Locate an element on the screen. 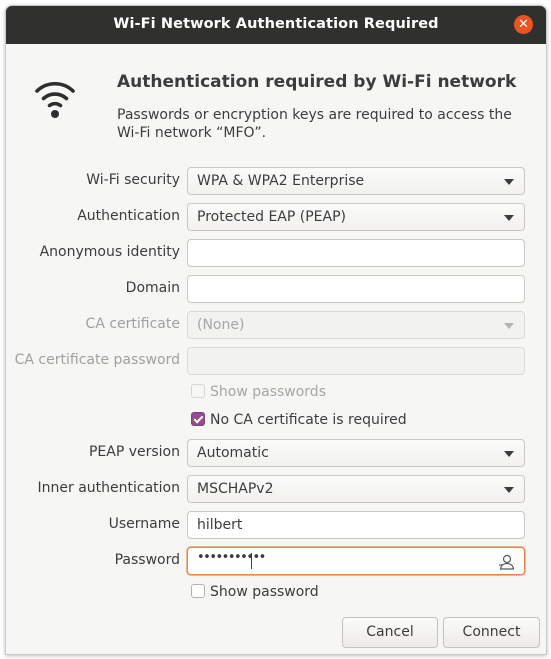 Image resolution: width=551 pixels, height=659 pixels. username-value: hilbert is located at coordinates (220, 525).